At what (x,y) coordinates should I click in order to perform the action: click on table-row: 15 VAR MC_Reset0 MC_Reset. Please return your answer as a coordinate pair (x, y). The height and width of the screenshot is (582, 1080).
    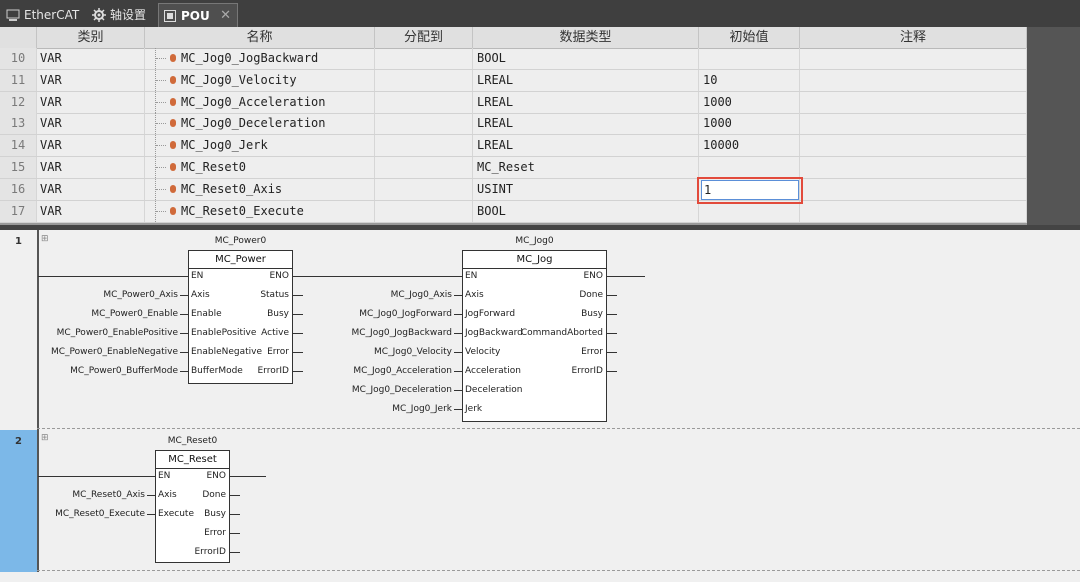
    Looking at the image, I should click on (513, 168).